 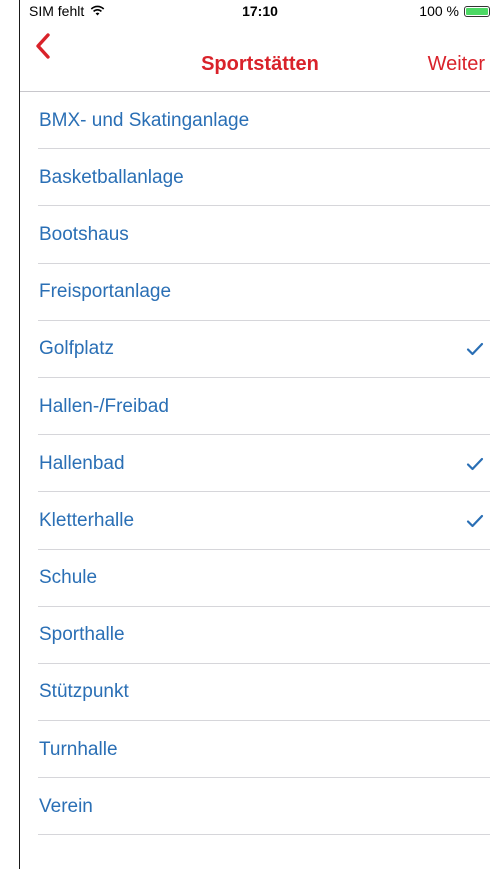 I want to click on page-title: Sportstätten, so click(x=260, y=64).